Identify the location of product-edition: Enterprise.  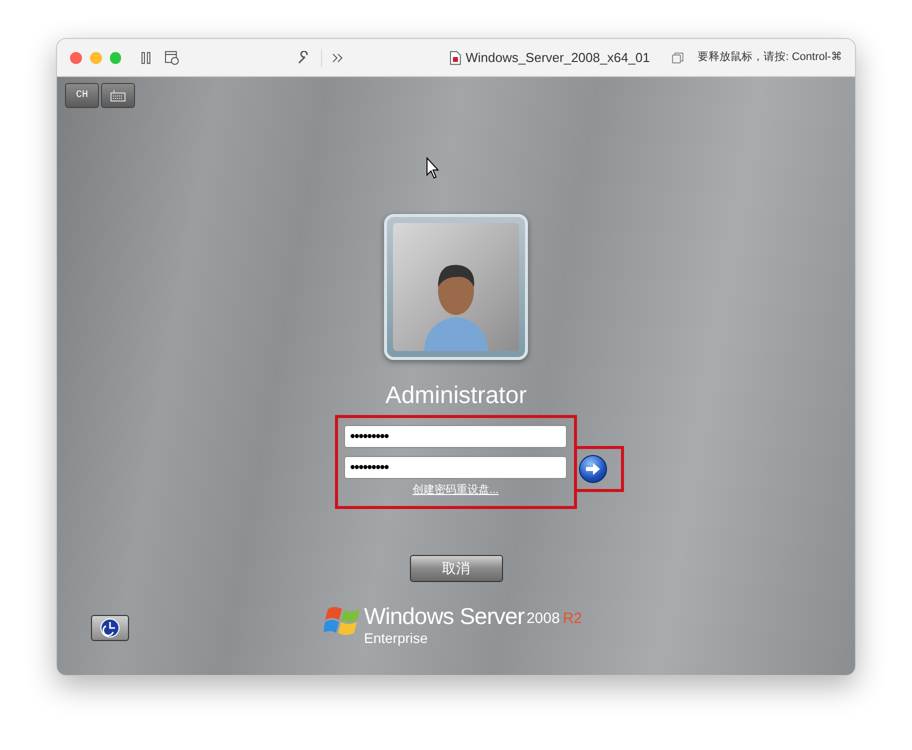
(396, 638).